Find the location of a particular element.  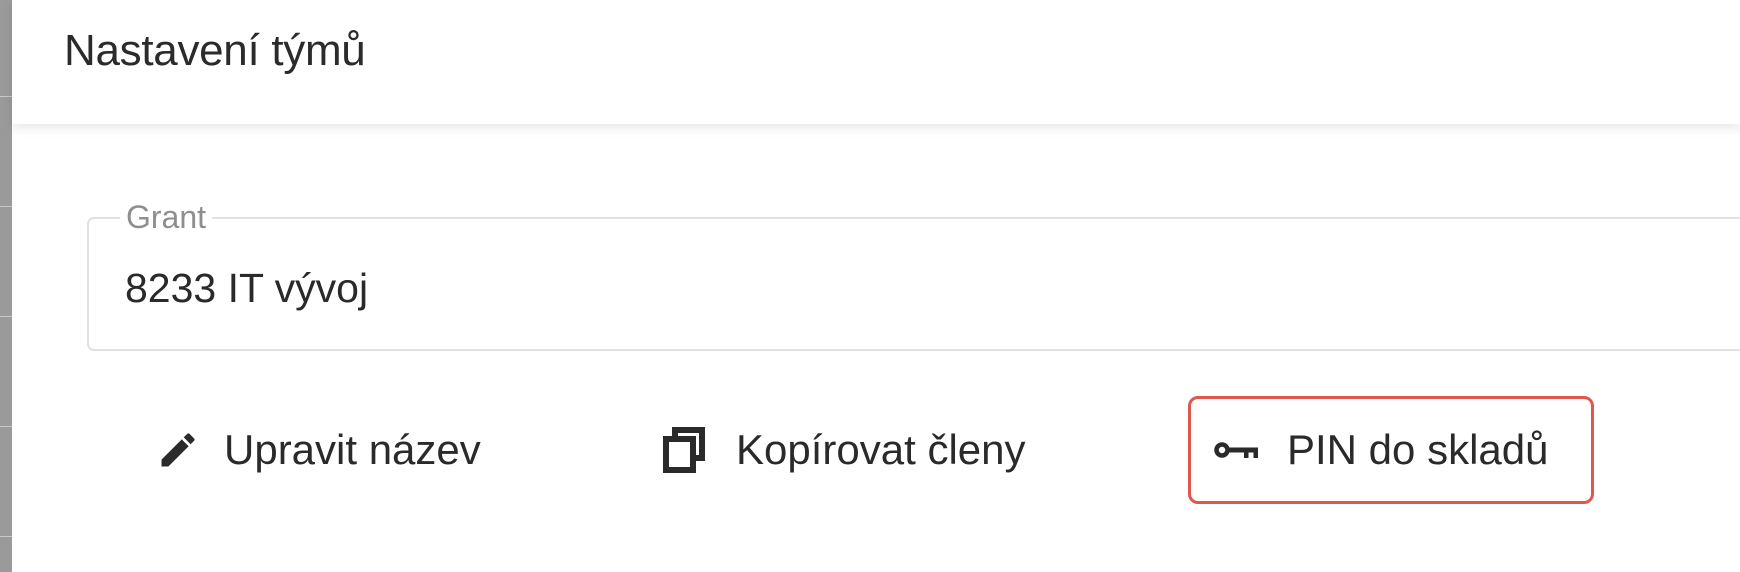

copy-icon is located at coordinates (684, 450).